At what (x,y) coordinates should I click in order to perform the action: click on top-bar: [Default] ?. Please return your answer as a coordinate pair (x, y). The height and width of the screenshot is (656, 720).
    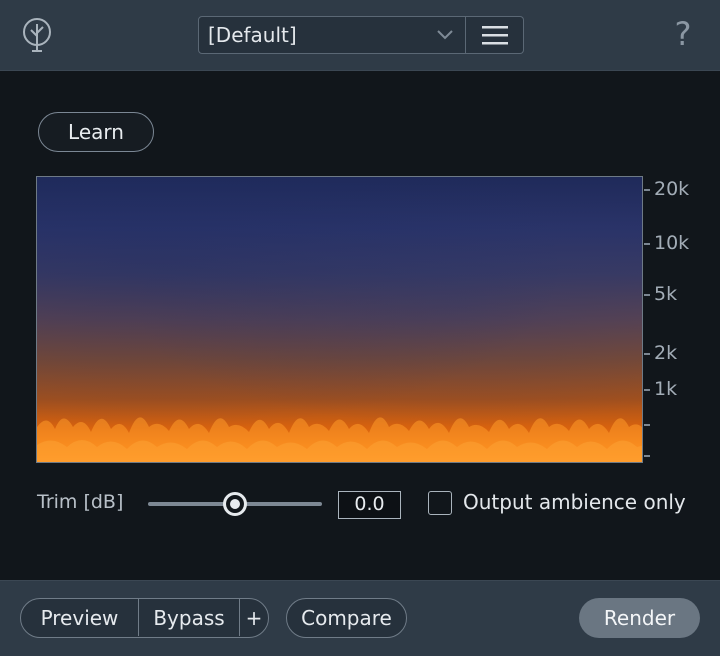
    Looking at the image, I should click on (360, 35).